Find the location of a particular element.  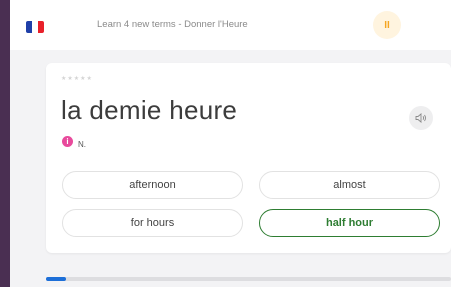

pause-button: II is located at coordinates (387, 25).